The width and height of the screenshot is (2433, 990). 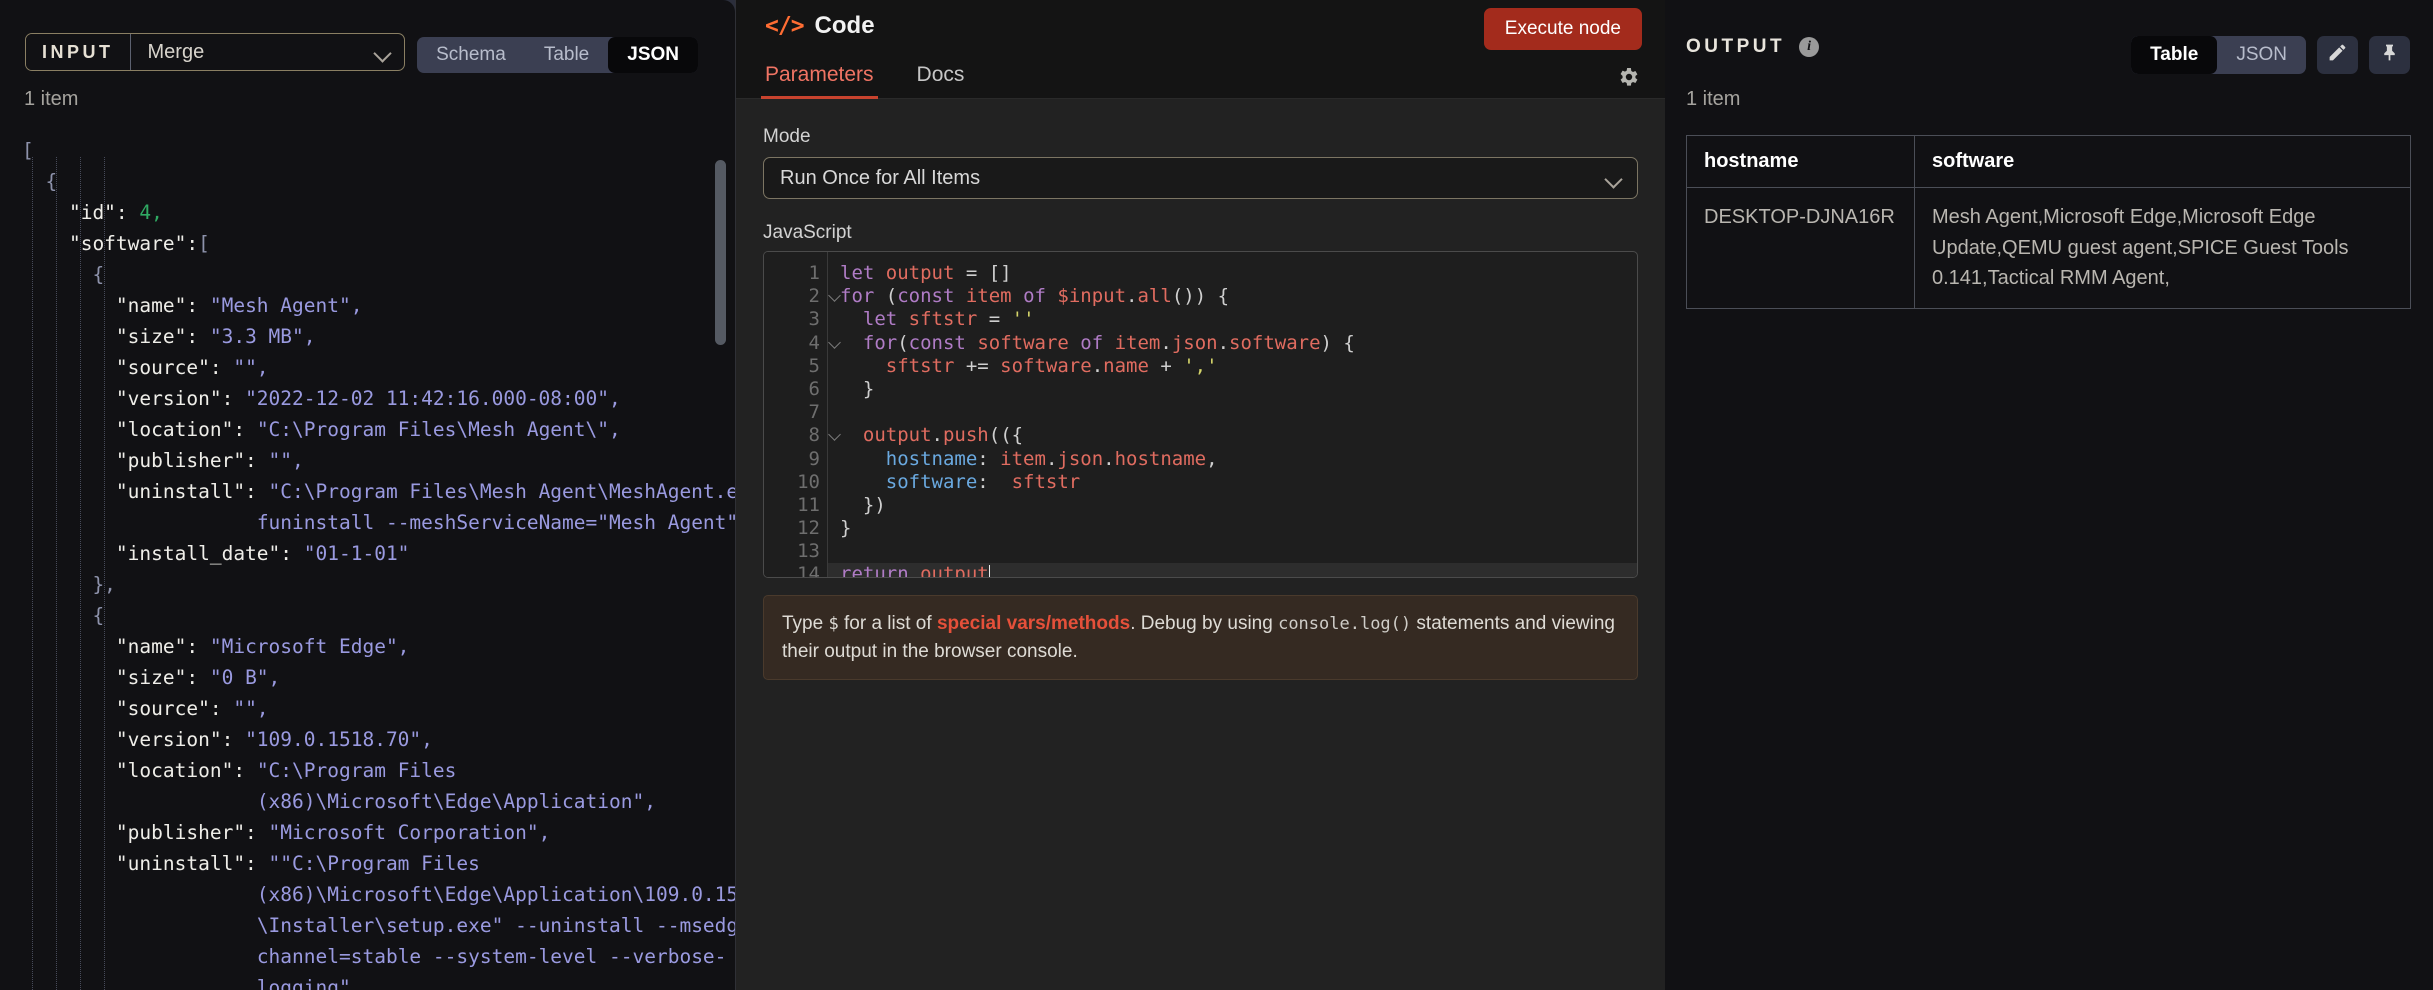 What do you see at coordinates (808, 570) in the screenshot?
I see `line-number: 14` at bounding box center [808, 570].